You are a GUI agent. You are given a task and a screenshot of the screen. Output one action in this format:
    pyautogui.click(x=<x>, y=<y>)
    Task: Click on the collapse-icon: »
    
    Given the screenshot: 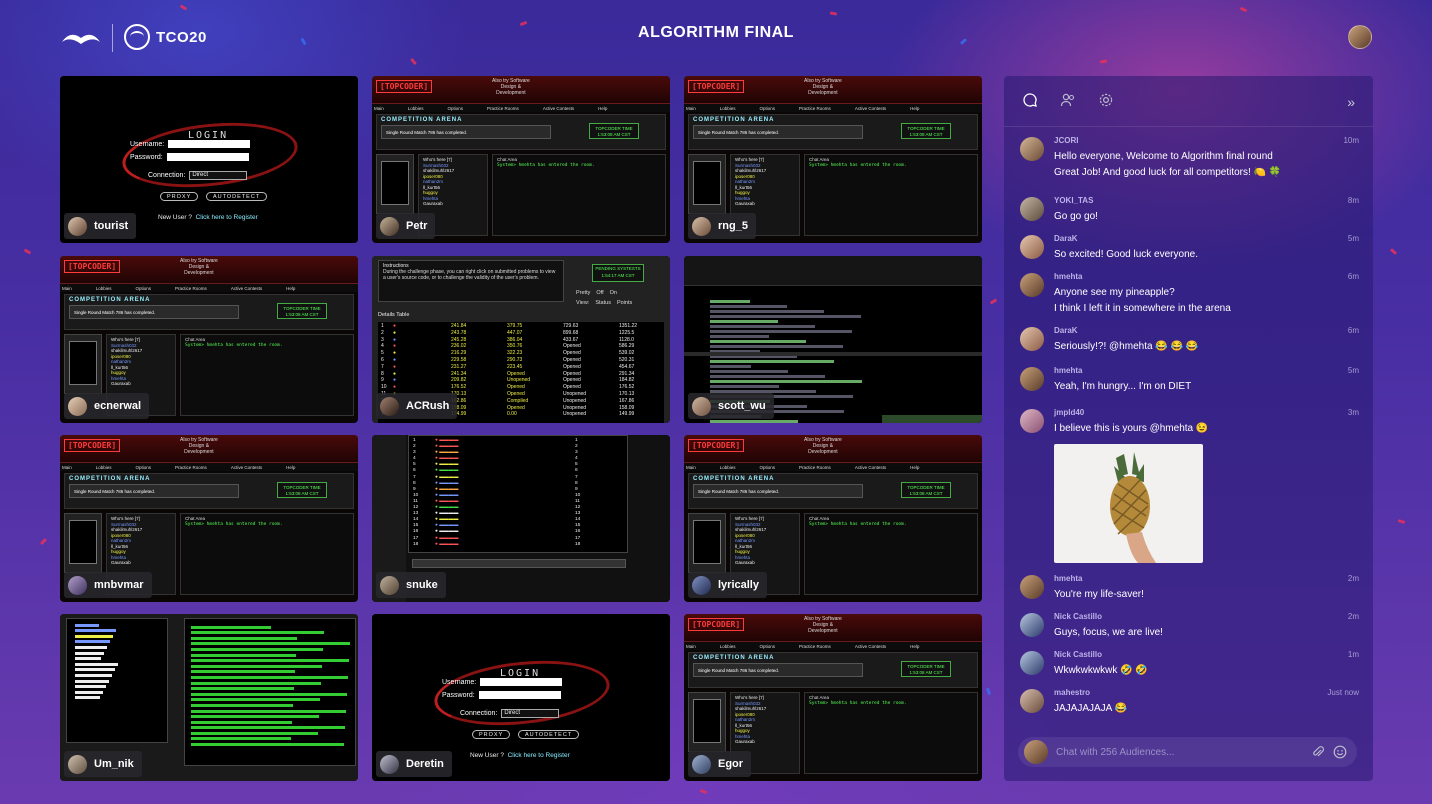 What is the action you would take?
    pyautogui.click(x=1351, y=102)
    